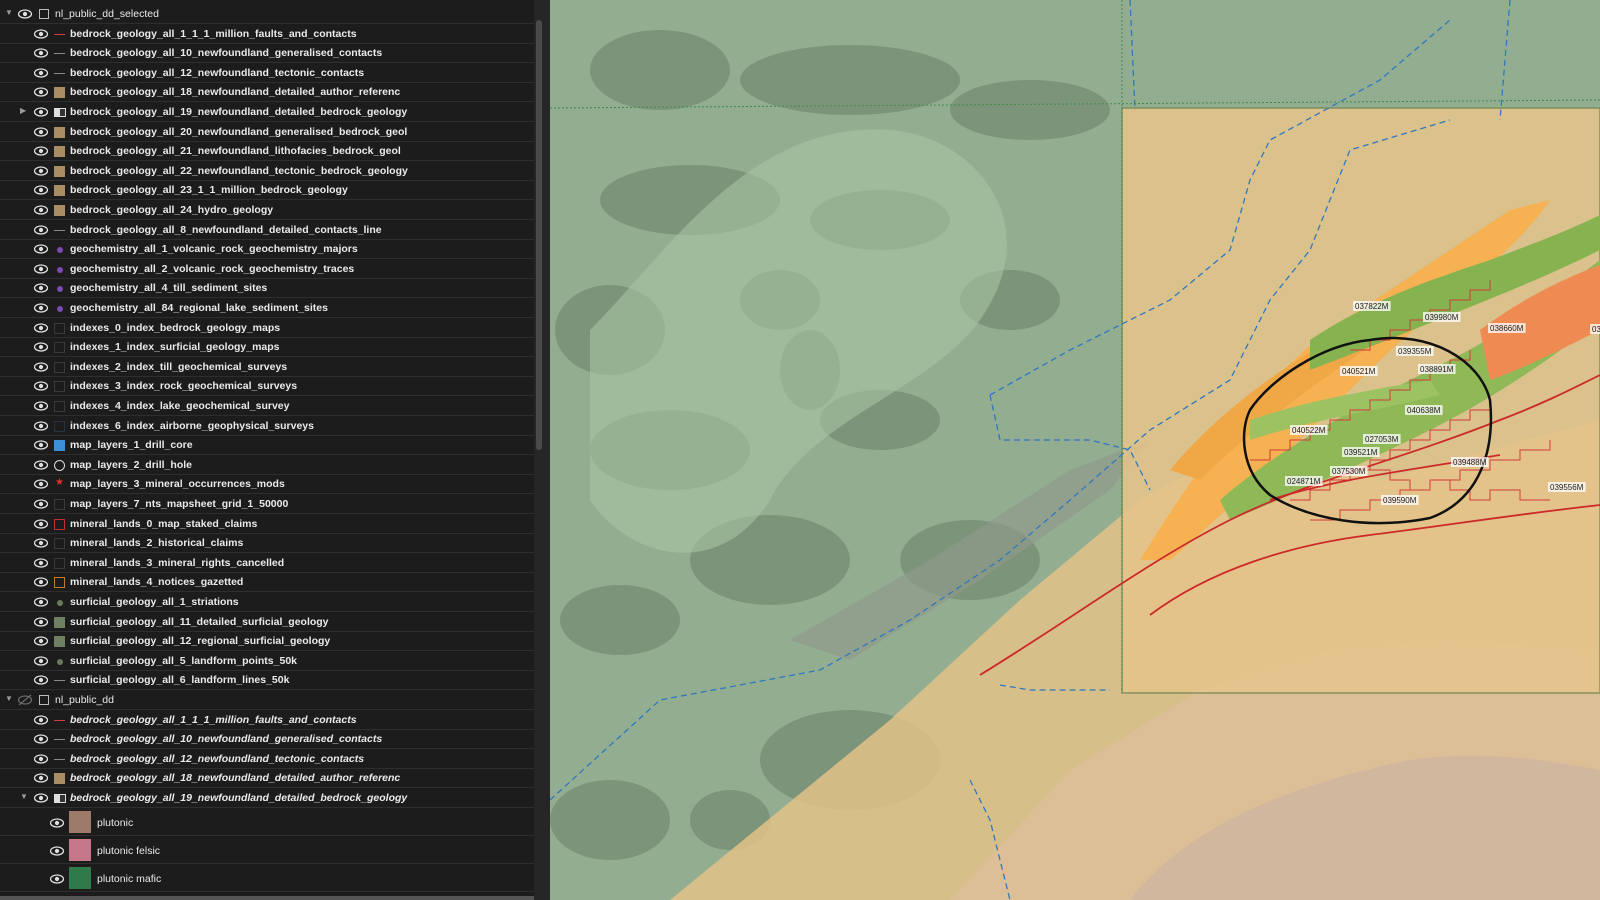  Describe the element at coordinates (184, 386) in the screenshot. I see `layer-item-label: indexes_3_index_rock_geochemical_surveys` at that location.